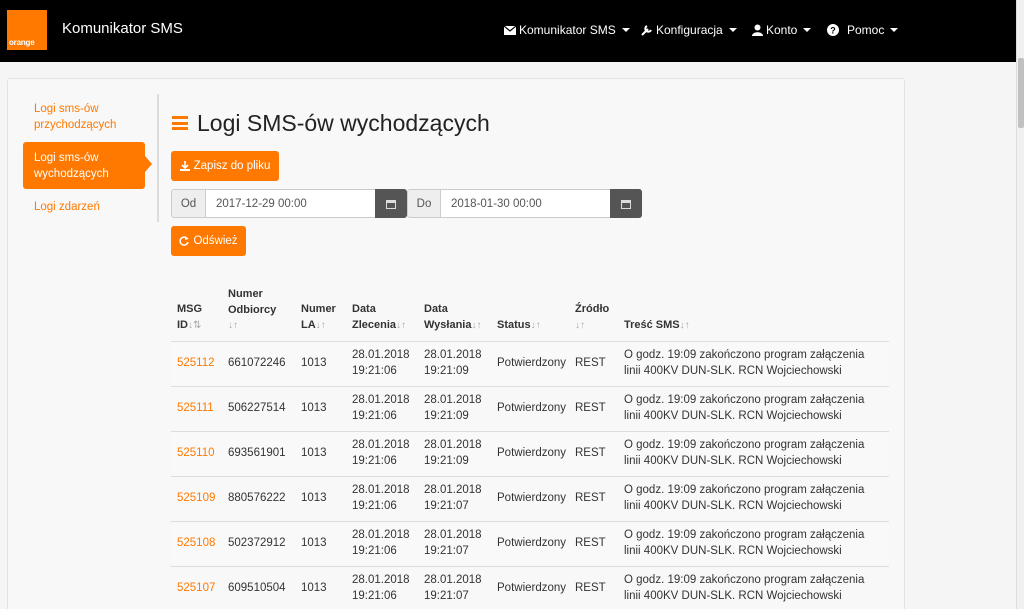 This screenshot has height=609, width=1024. I want to click on col-header-la: Numer LA↓↑, so click(318, 317).